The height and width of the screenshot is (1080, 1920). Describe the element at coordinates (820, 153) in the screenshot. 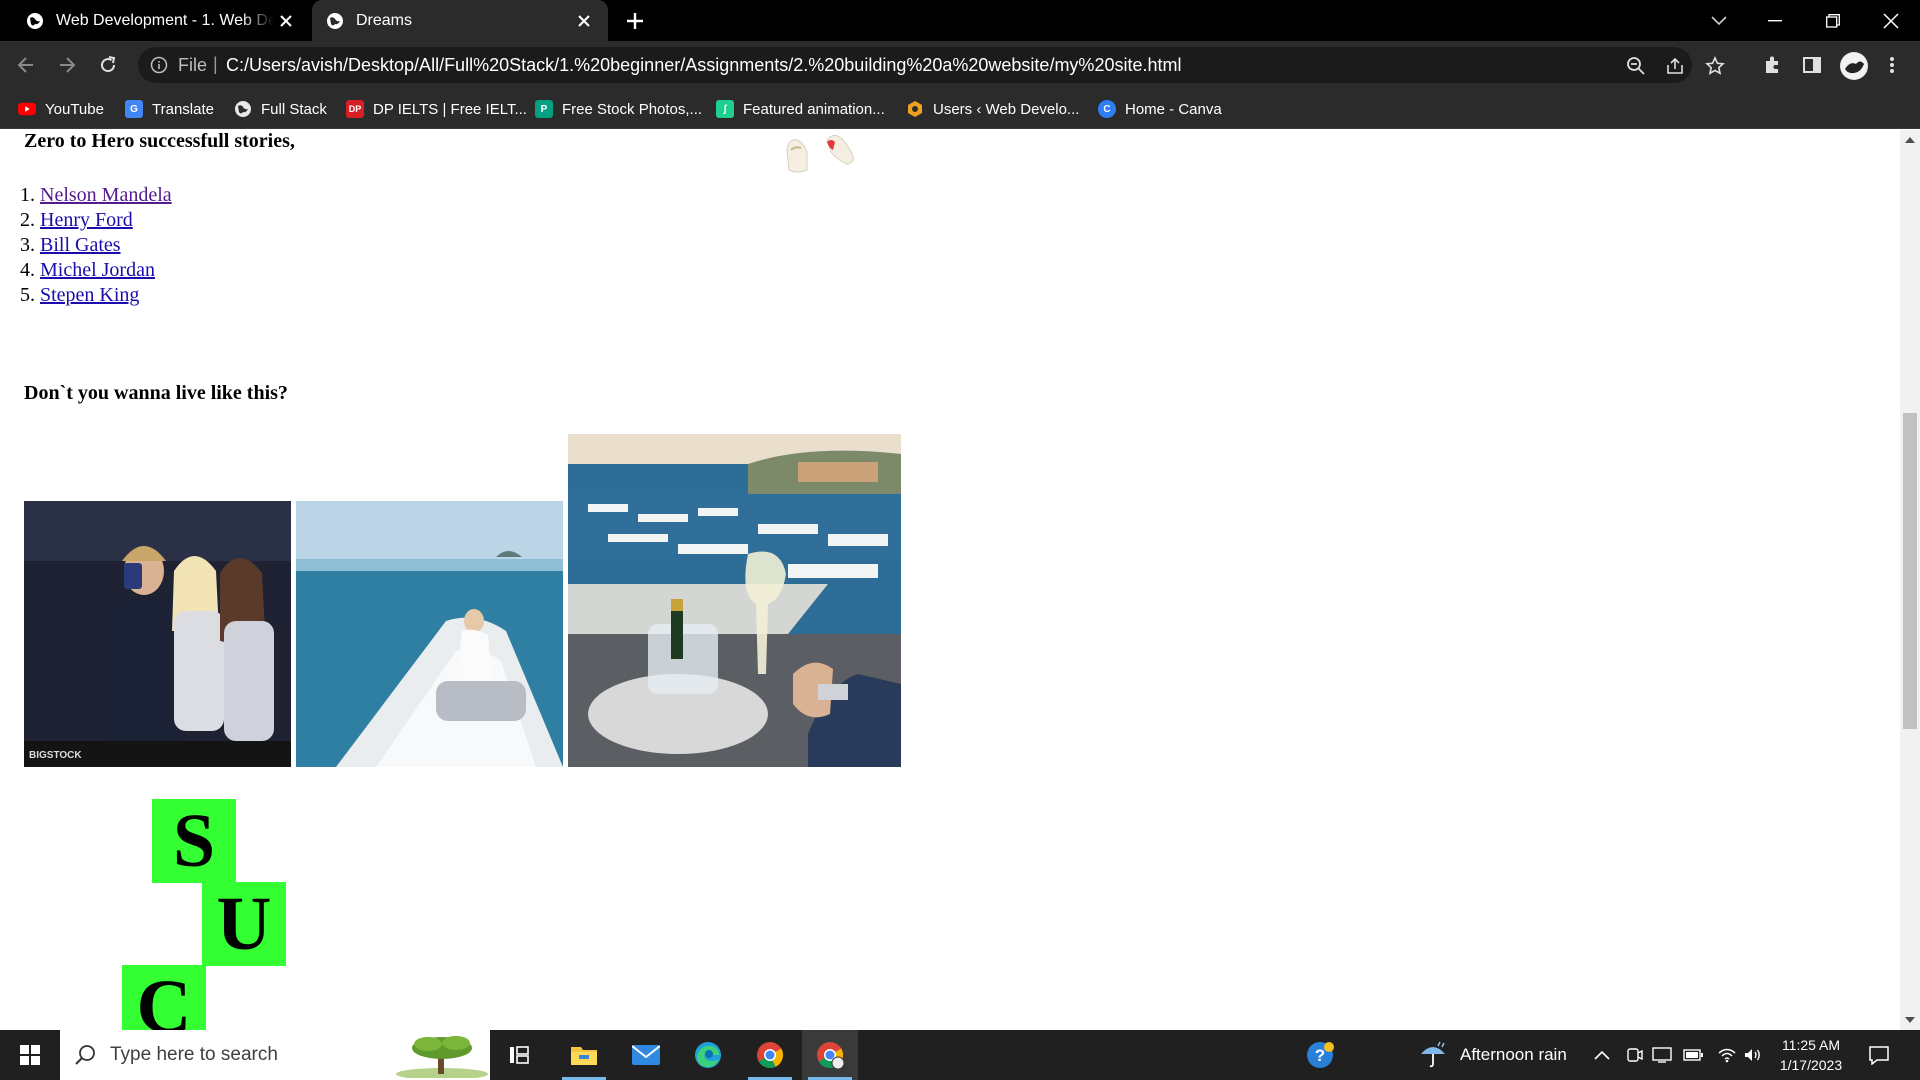

I see `shoes-image` at that location.